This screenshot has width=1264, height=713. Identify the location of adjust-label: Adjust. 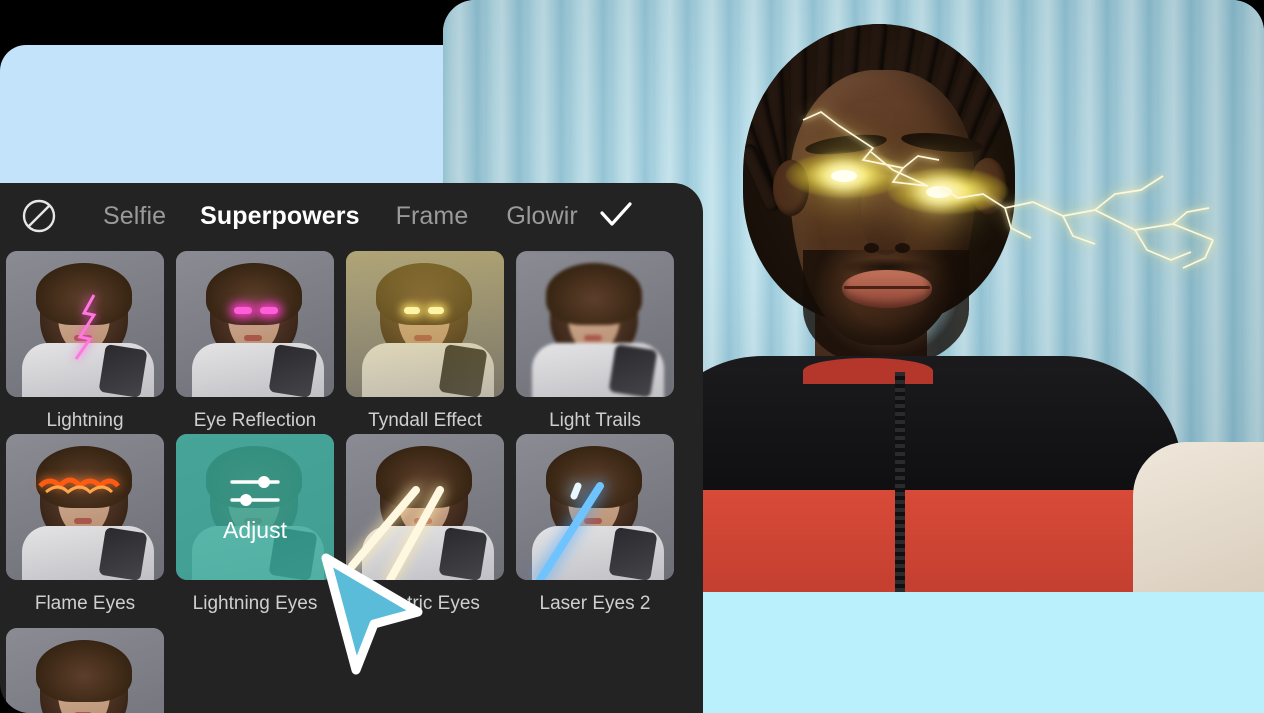
(255, 529).